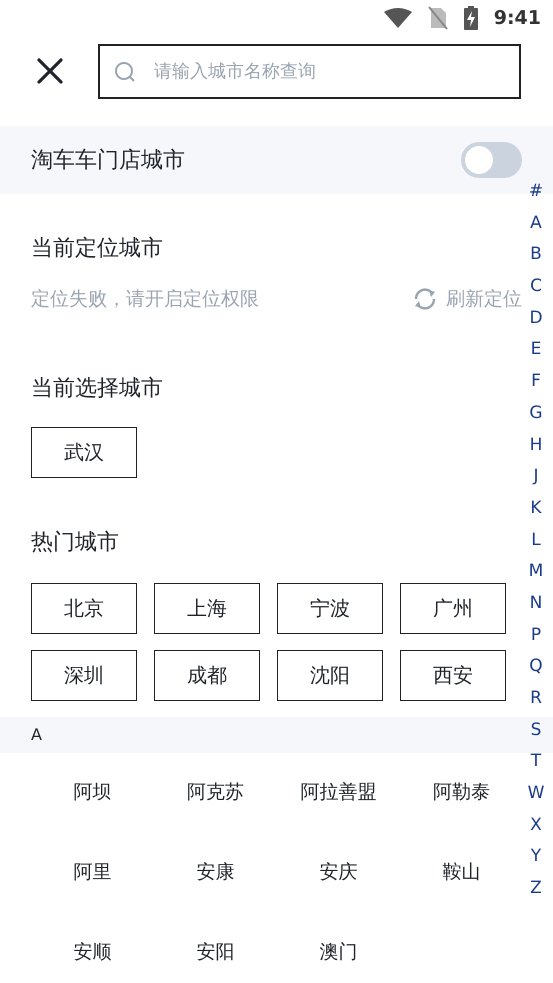 The height and width of the screenshot is (983, 553). Describe the element at coordinates (92, 872) in the screenshot. I see `city-item: 阿里` at that location.